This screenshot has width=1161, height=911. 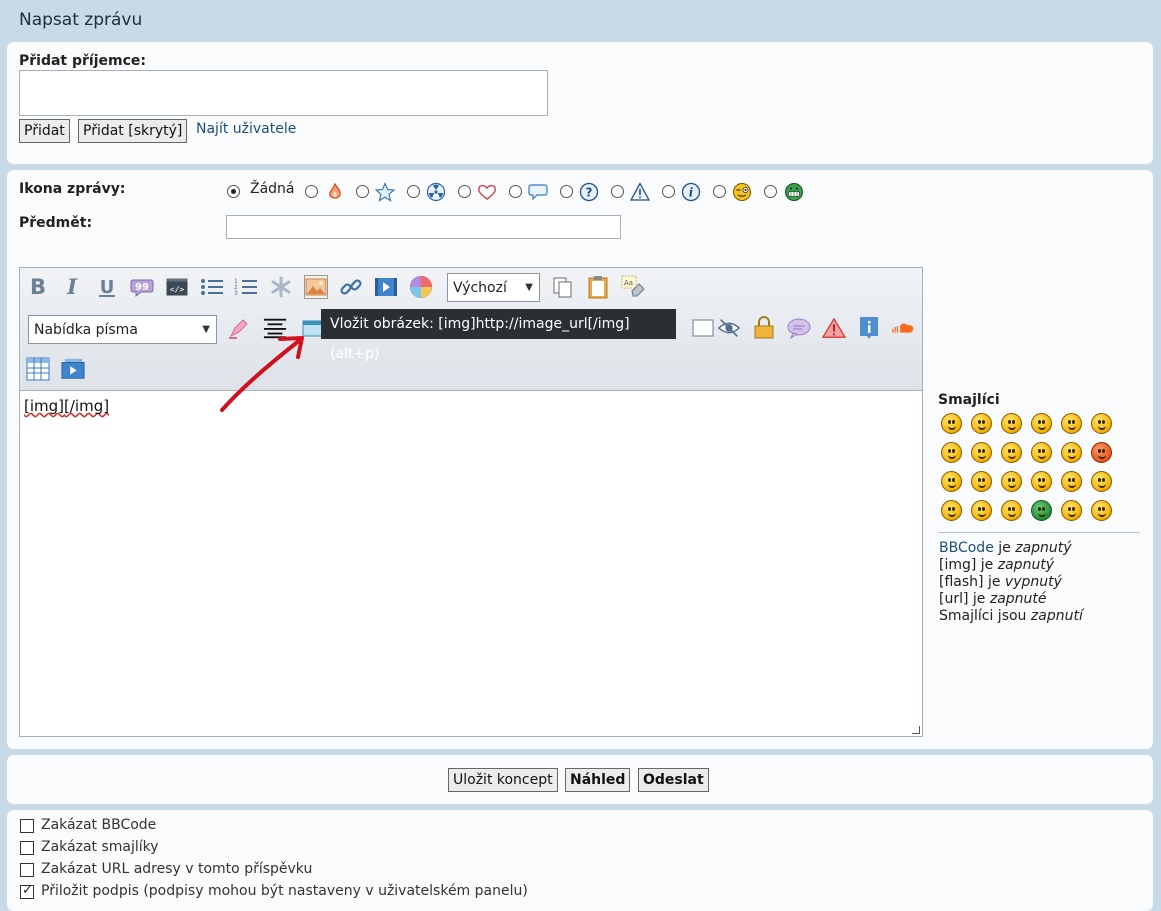 I want to click on highlight-button, so click(x=239, y=328).